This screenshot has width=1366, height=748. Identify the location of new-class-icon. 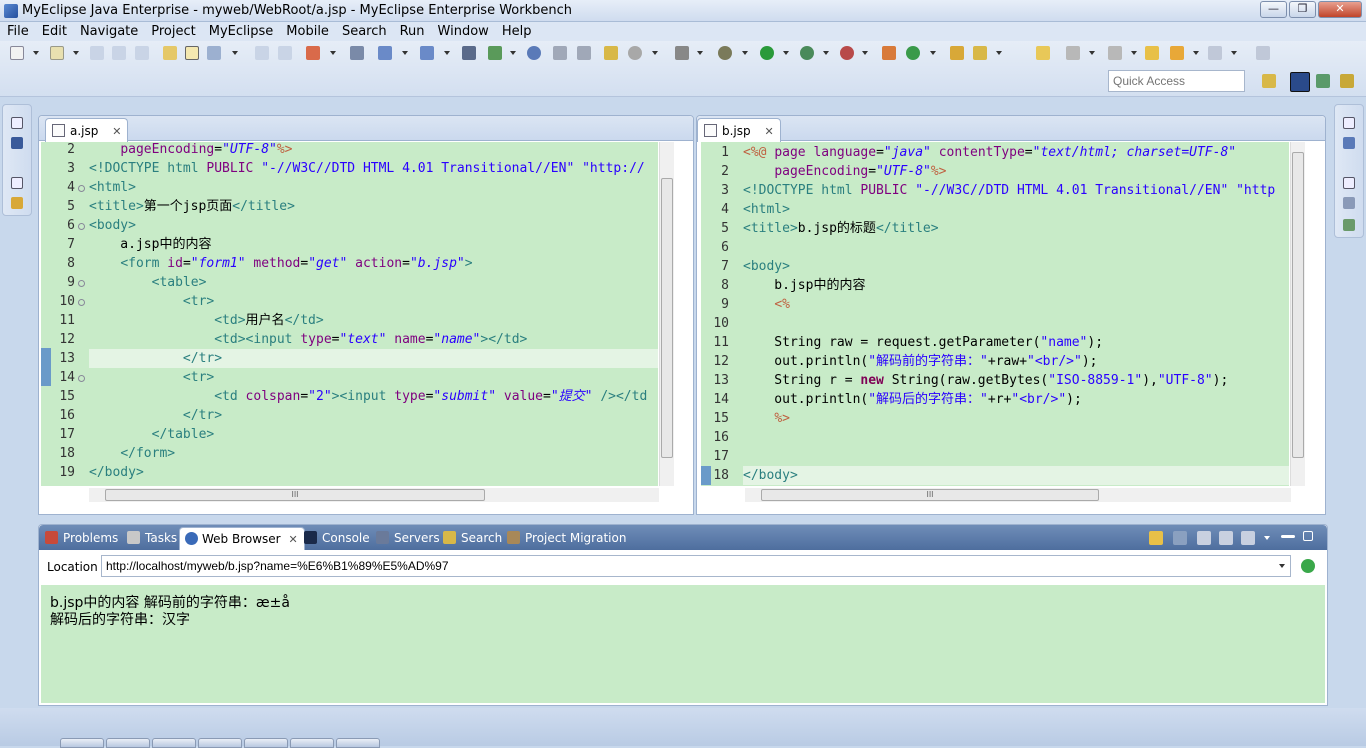
(889, 53).